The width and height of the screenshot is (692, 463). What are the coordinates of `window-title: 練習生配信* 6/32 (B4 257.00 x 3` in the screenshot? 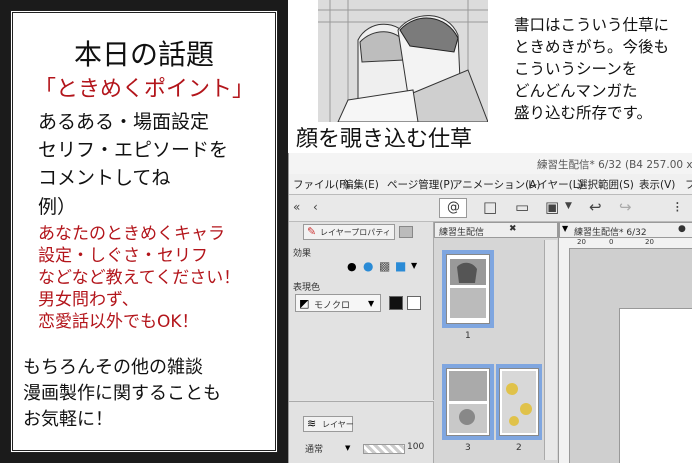 It's located at (614, 165).